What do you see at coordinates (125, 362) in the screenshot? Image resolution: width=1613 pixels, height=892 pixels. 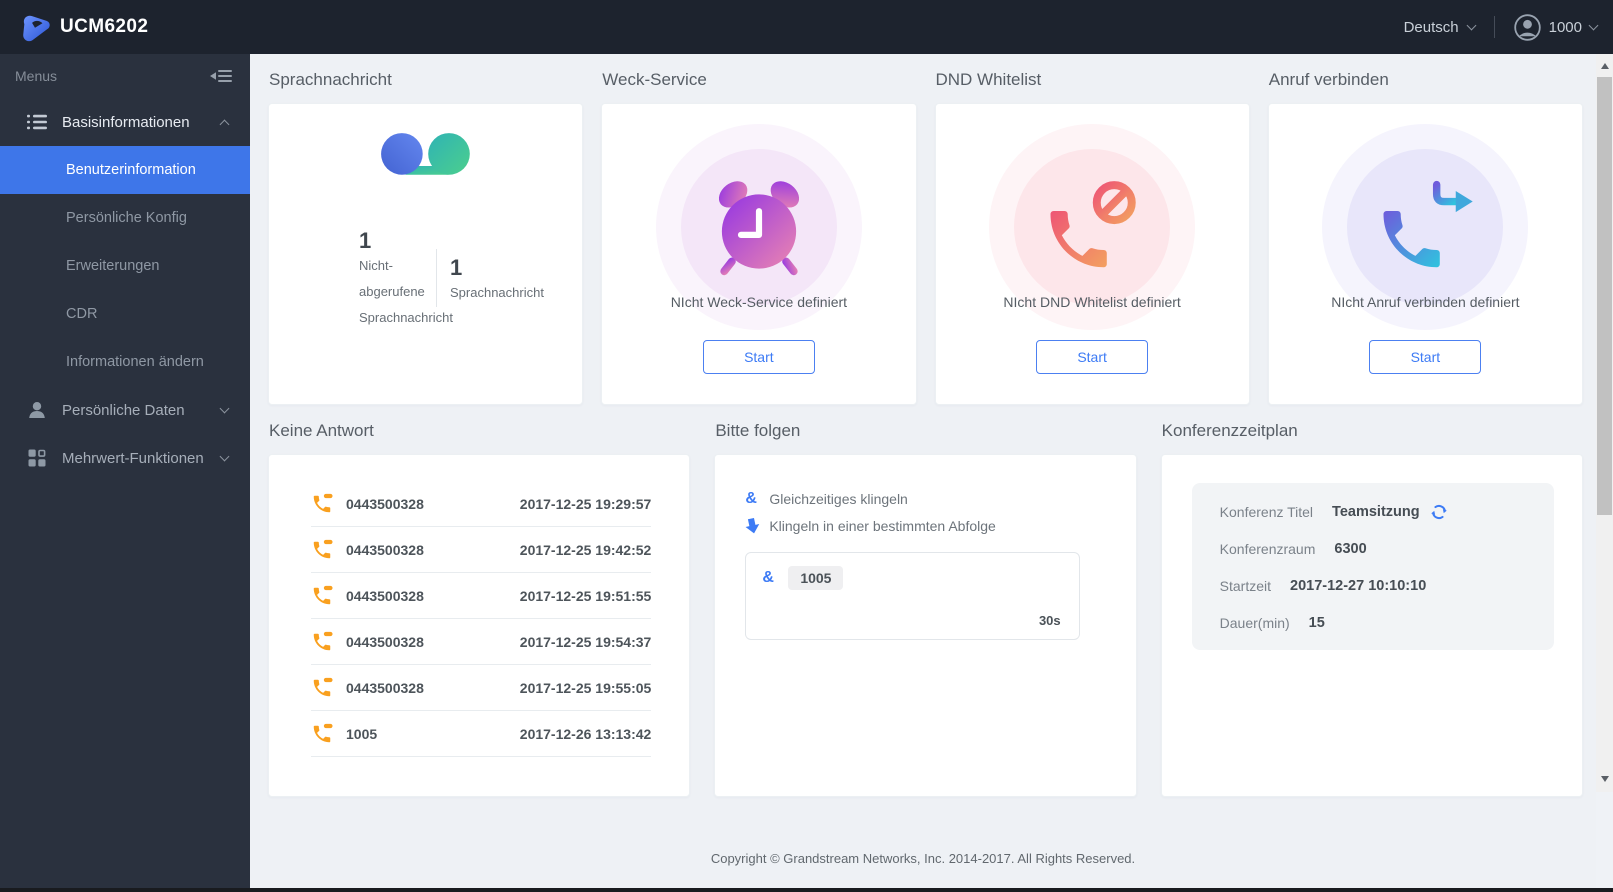 I see `sidebar-item-informationen-aendern: Informationen ändern` at bounding box center [125, 362].